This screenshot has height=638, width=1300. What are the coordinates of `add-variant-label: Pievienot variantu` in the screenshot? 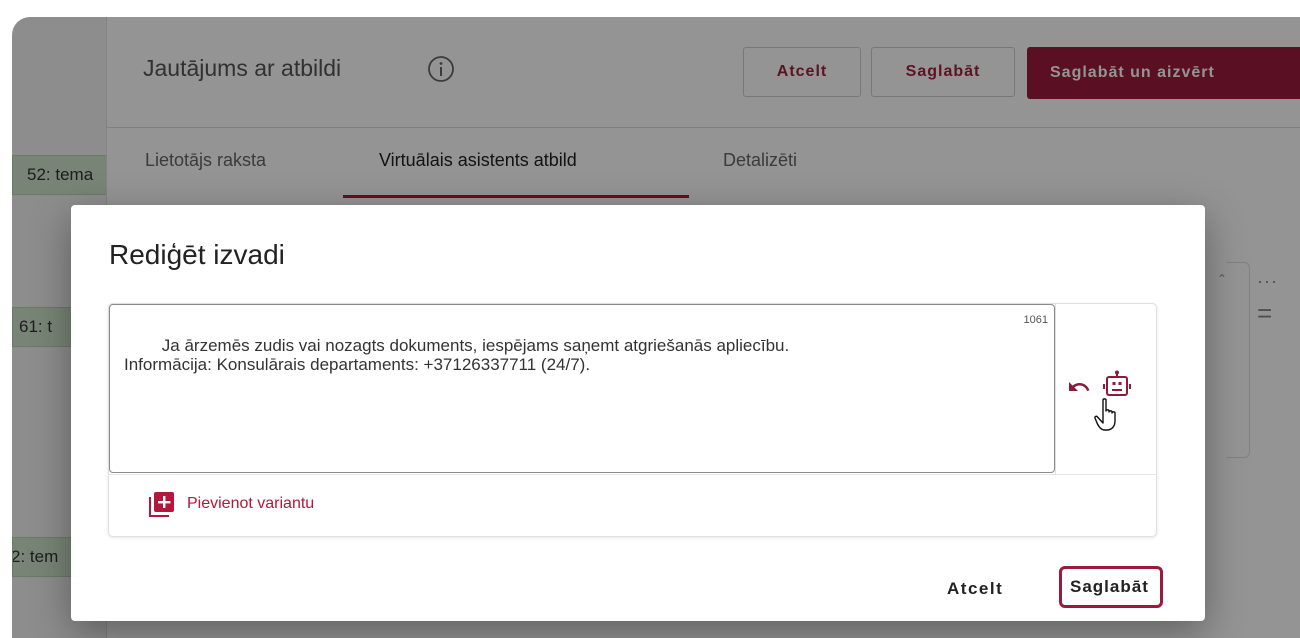 It's located at (251, 503).